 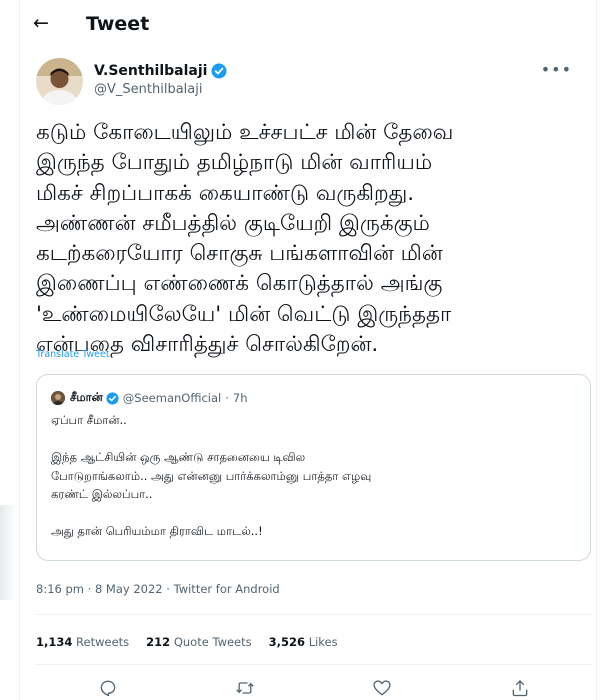 What do you see at coordinates (158, 642) in the screenshot?
I see `quotes-count: 212` at bounding box center [158, 642].